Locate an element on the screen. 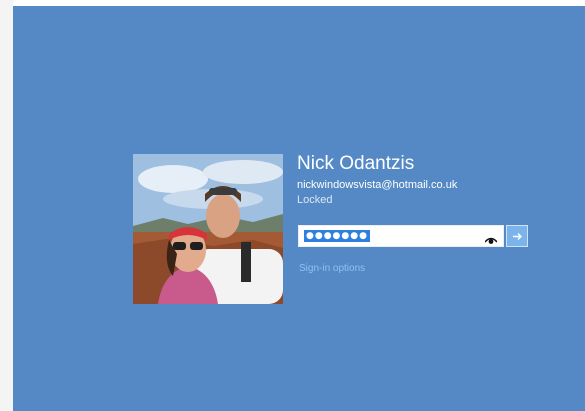 This screenshot has height=411, width=585. submit-button is located at coordinates (517, 236).